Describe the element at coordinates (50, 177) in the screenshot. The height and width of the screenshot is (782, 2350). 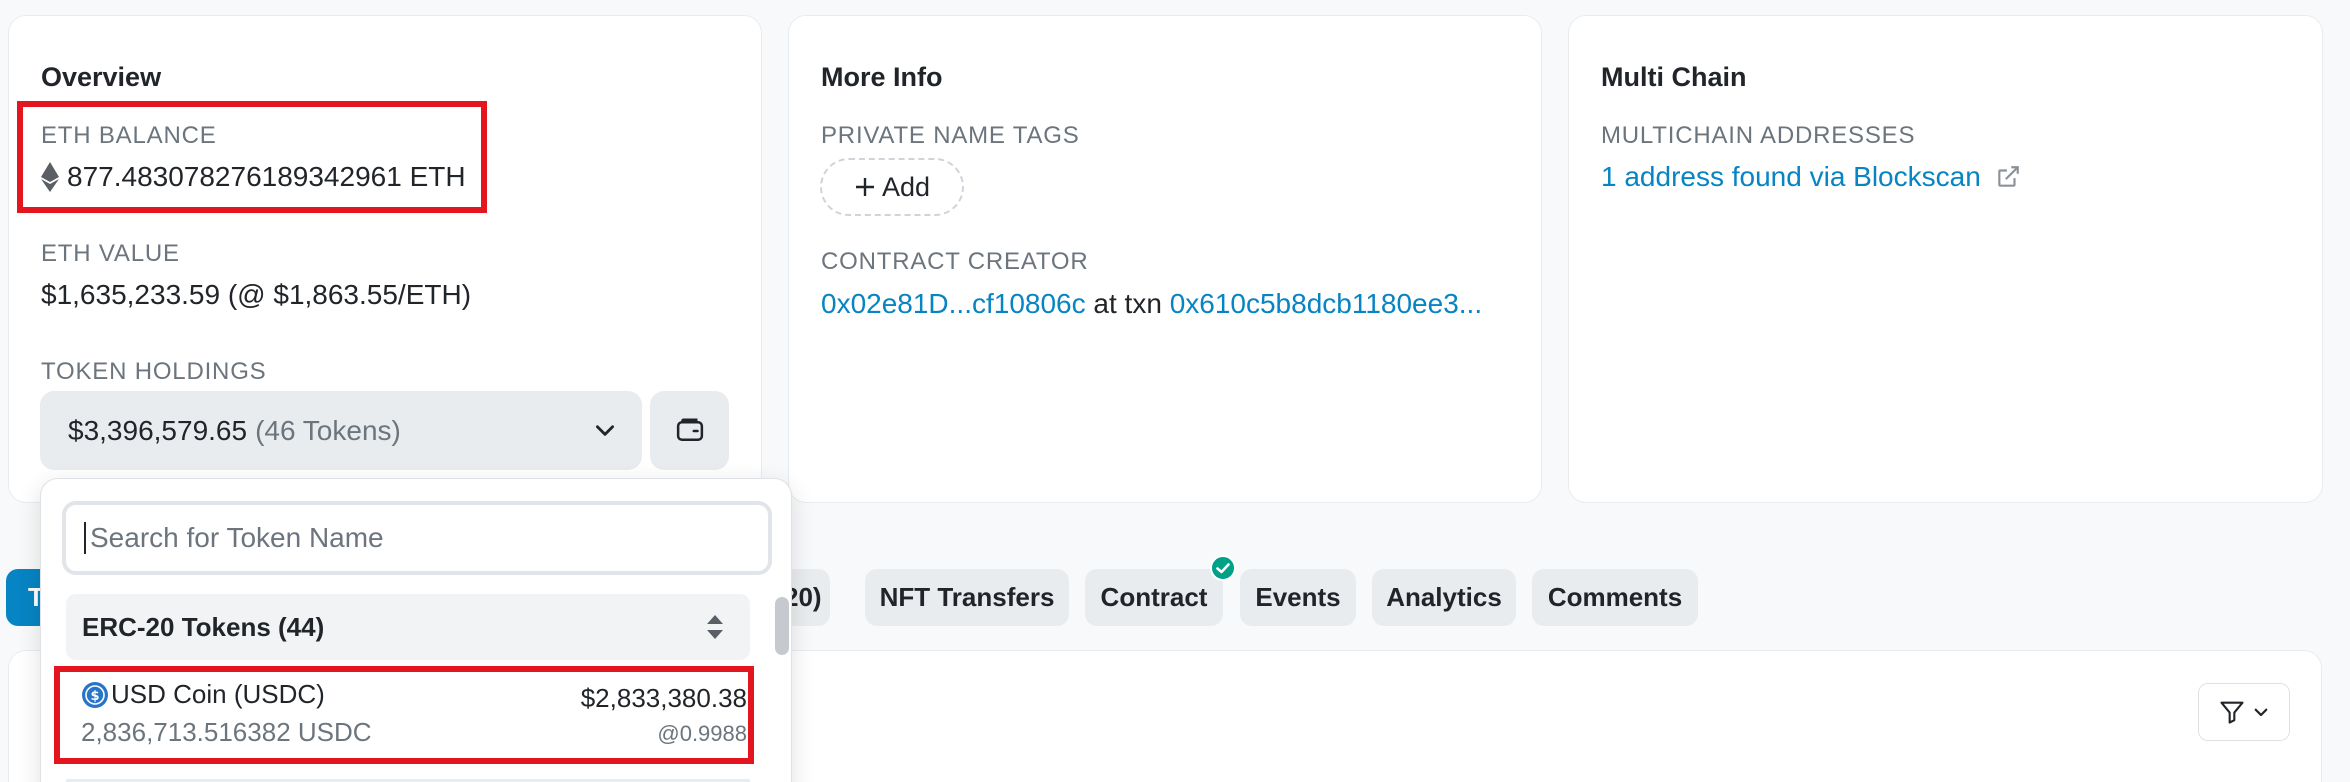
I see `ethereum-icon` at that location.